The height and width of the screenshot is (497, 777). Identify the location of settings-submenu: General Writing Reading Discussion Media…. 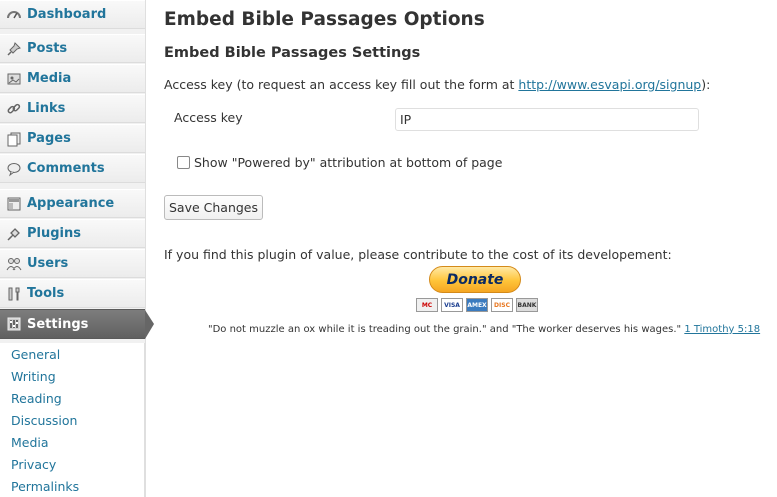
(72, 420).